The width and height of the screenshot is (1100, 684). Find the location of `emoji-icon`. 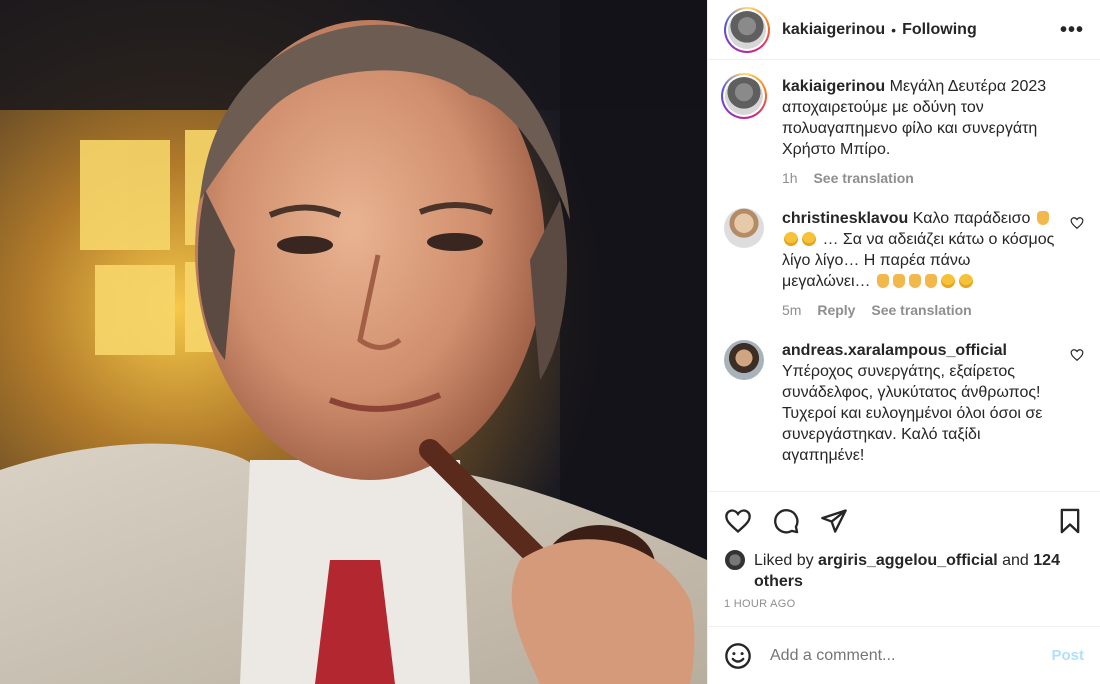

emoji-icon is located at coordinates (738, 656).